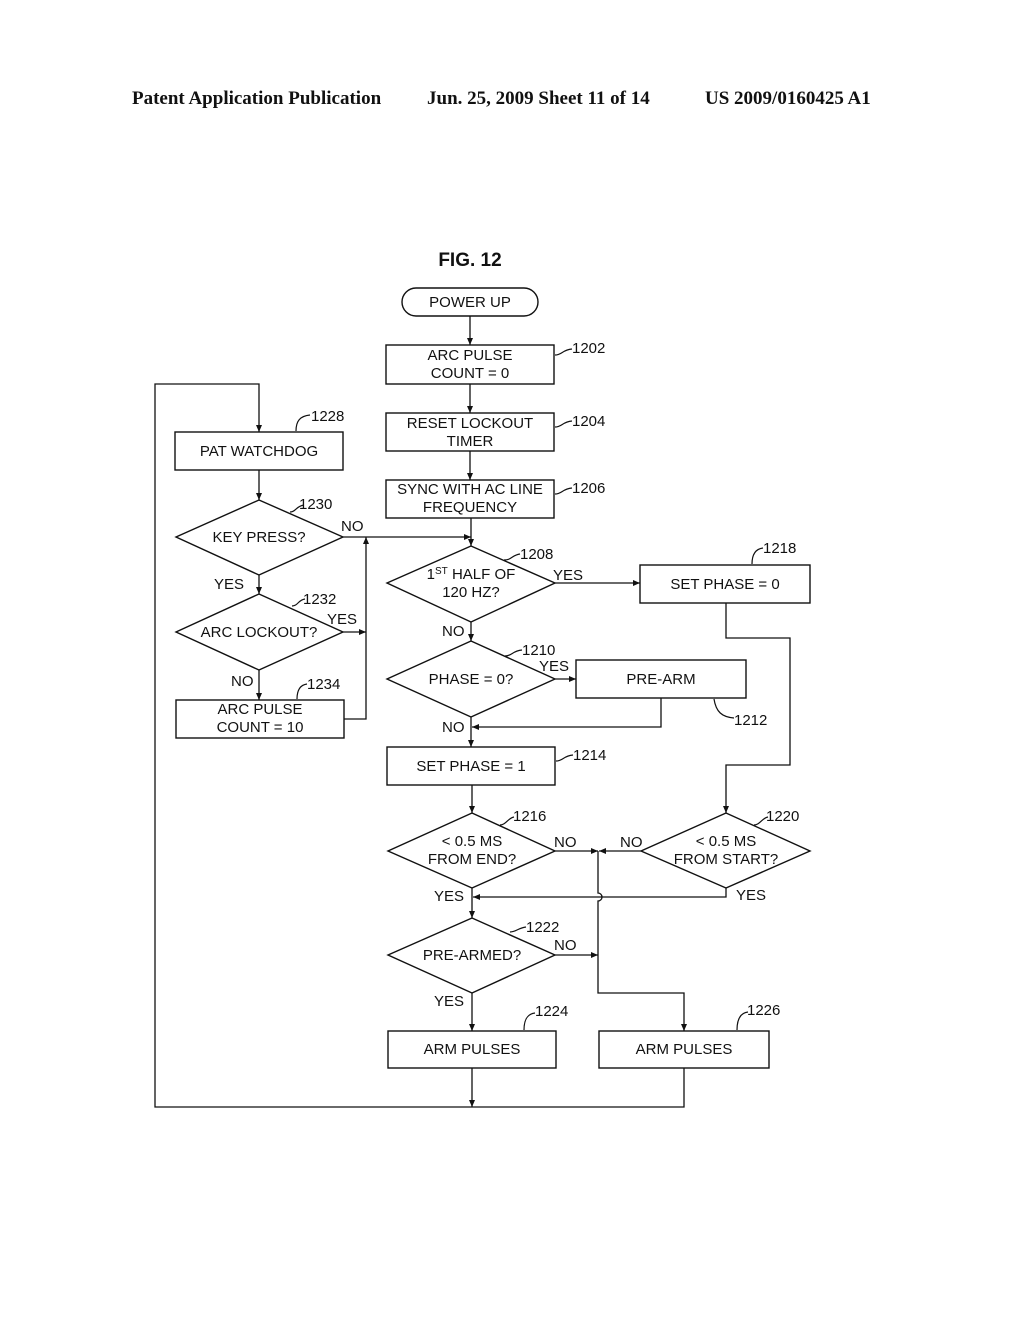  I want to click on decision-1222: PRE-ARMED? 1222, so click(472, 955).